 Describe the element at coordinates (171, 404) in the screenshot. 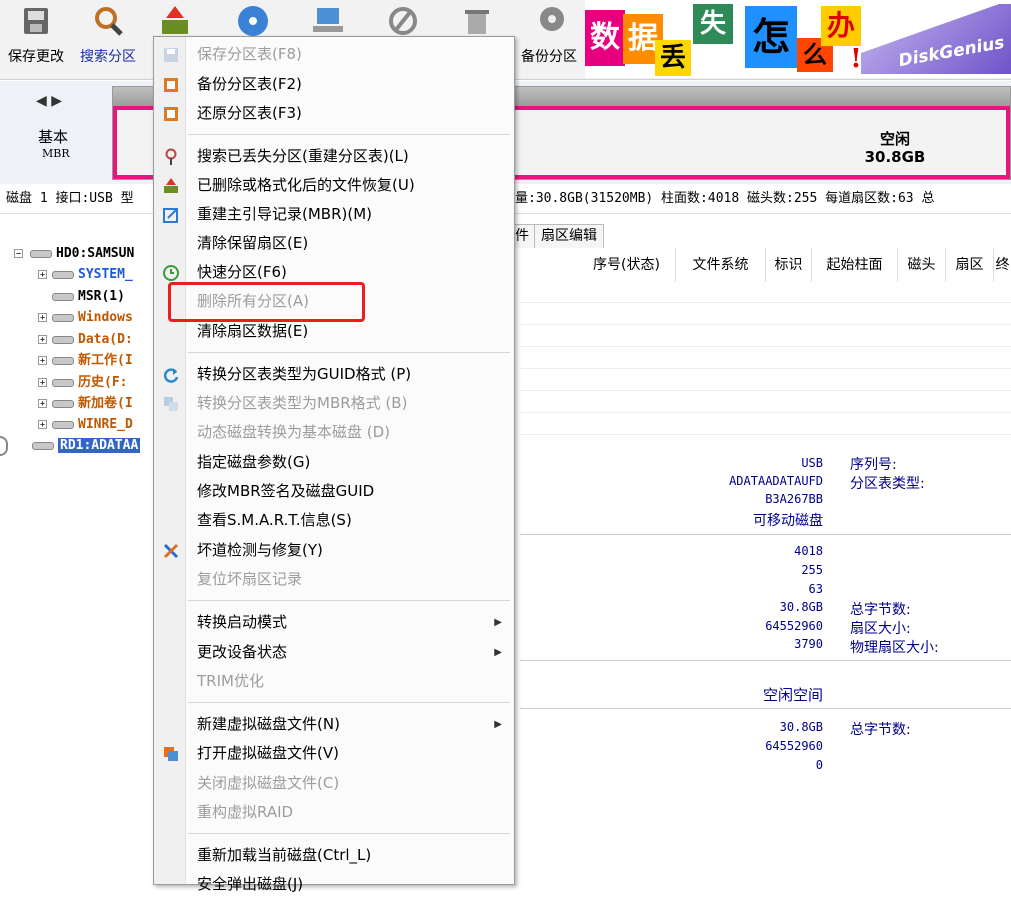

I see `convert2-icon` at that location.